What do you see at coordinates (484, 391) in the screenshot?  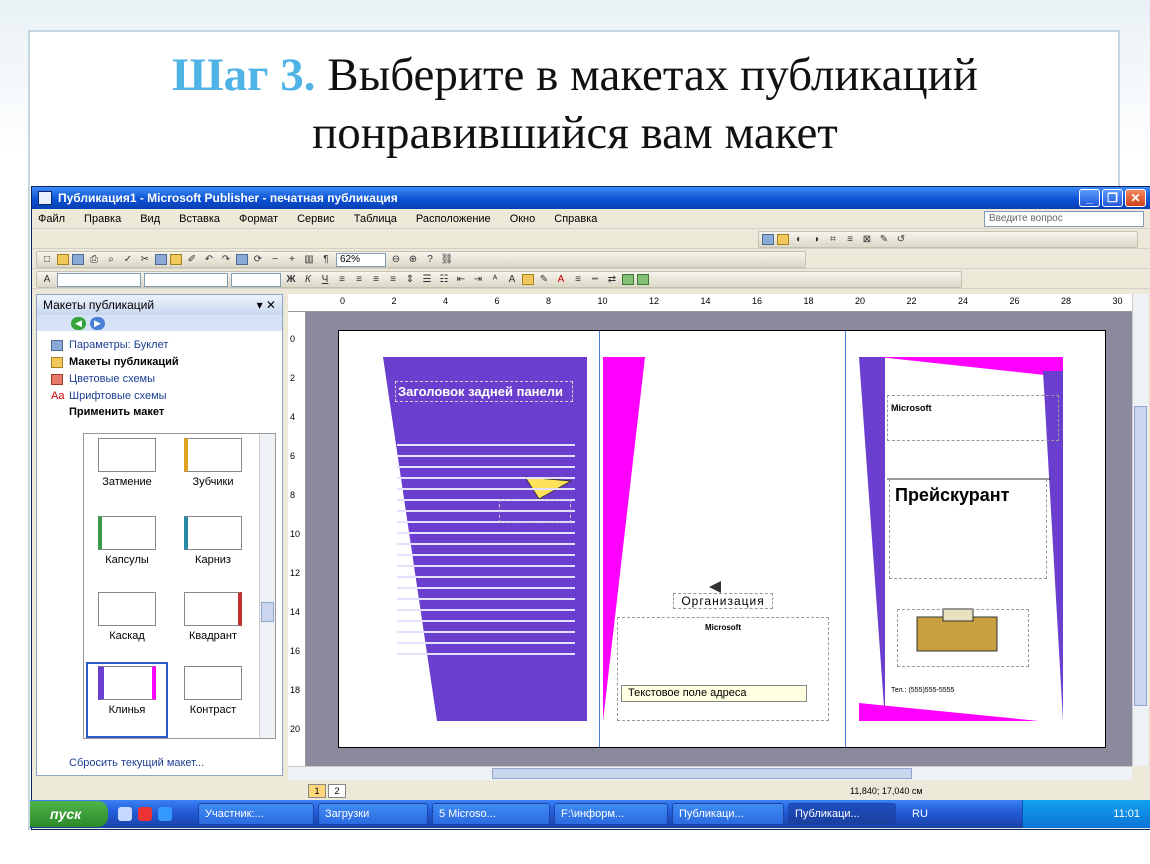 I see `back-panel-title: Заголовок задней панели` at bounding box center [484, 391].